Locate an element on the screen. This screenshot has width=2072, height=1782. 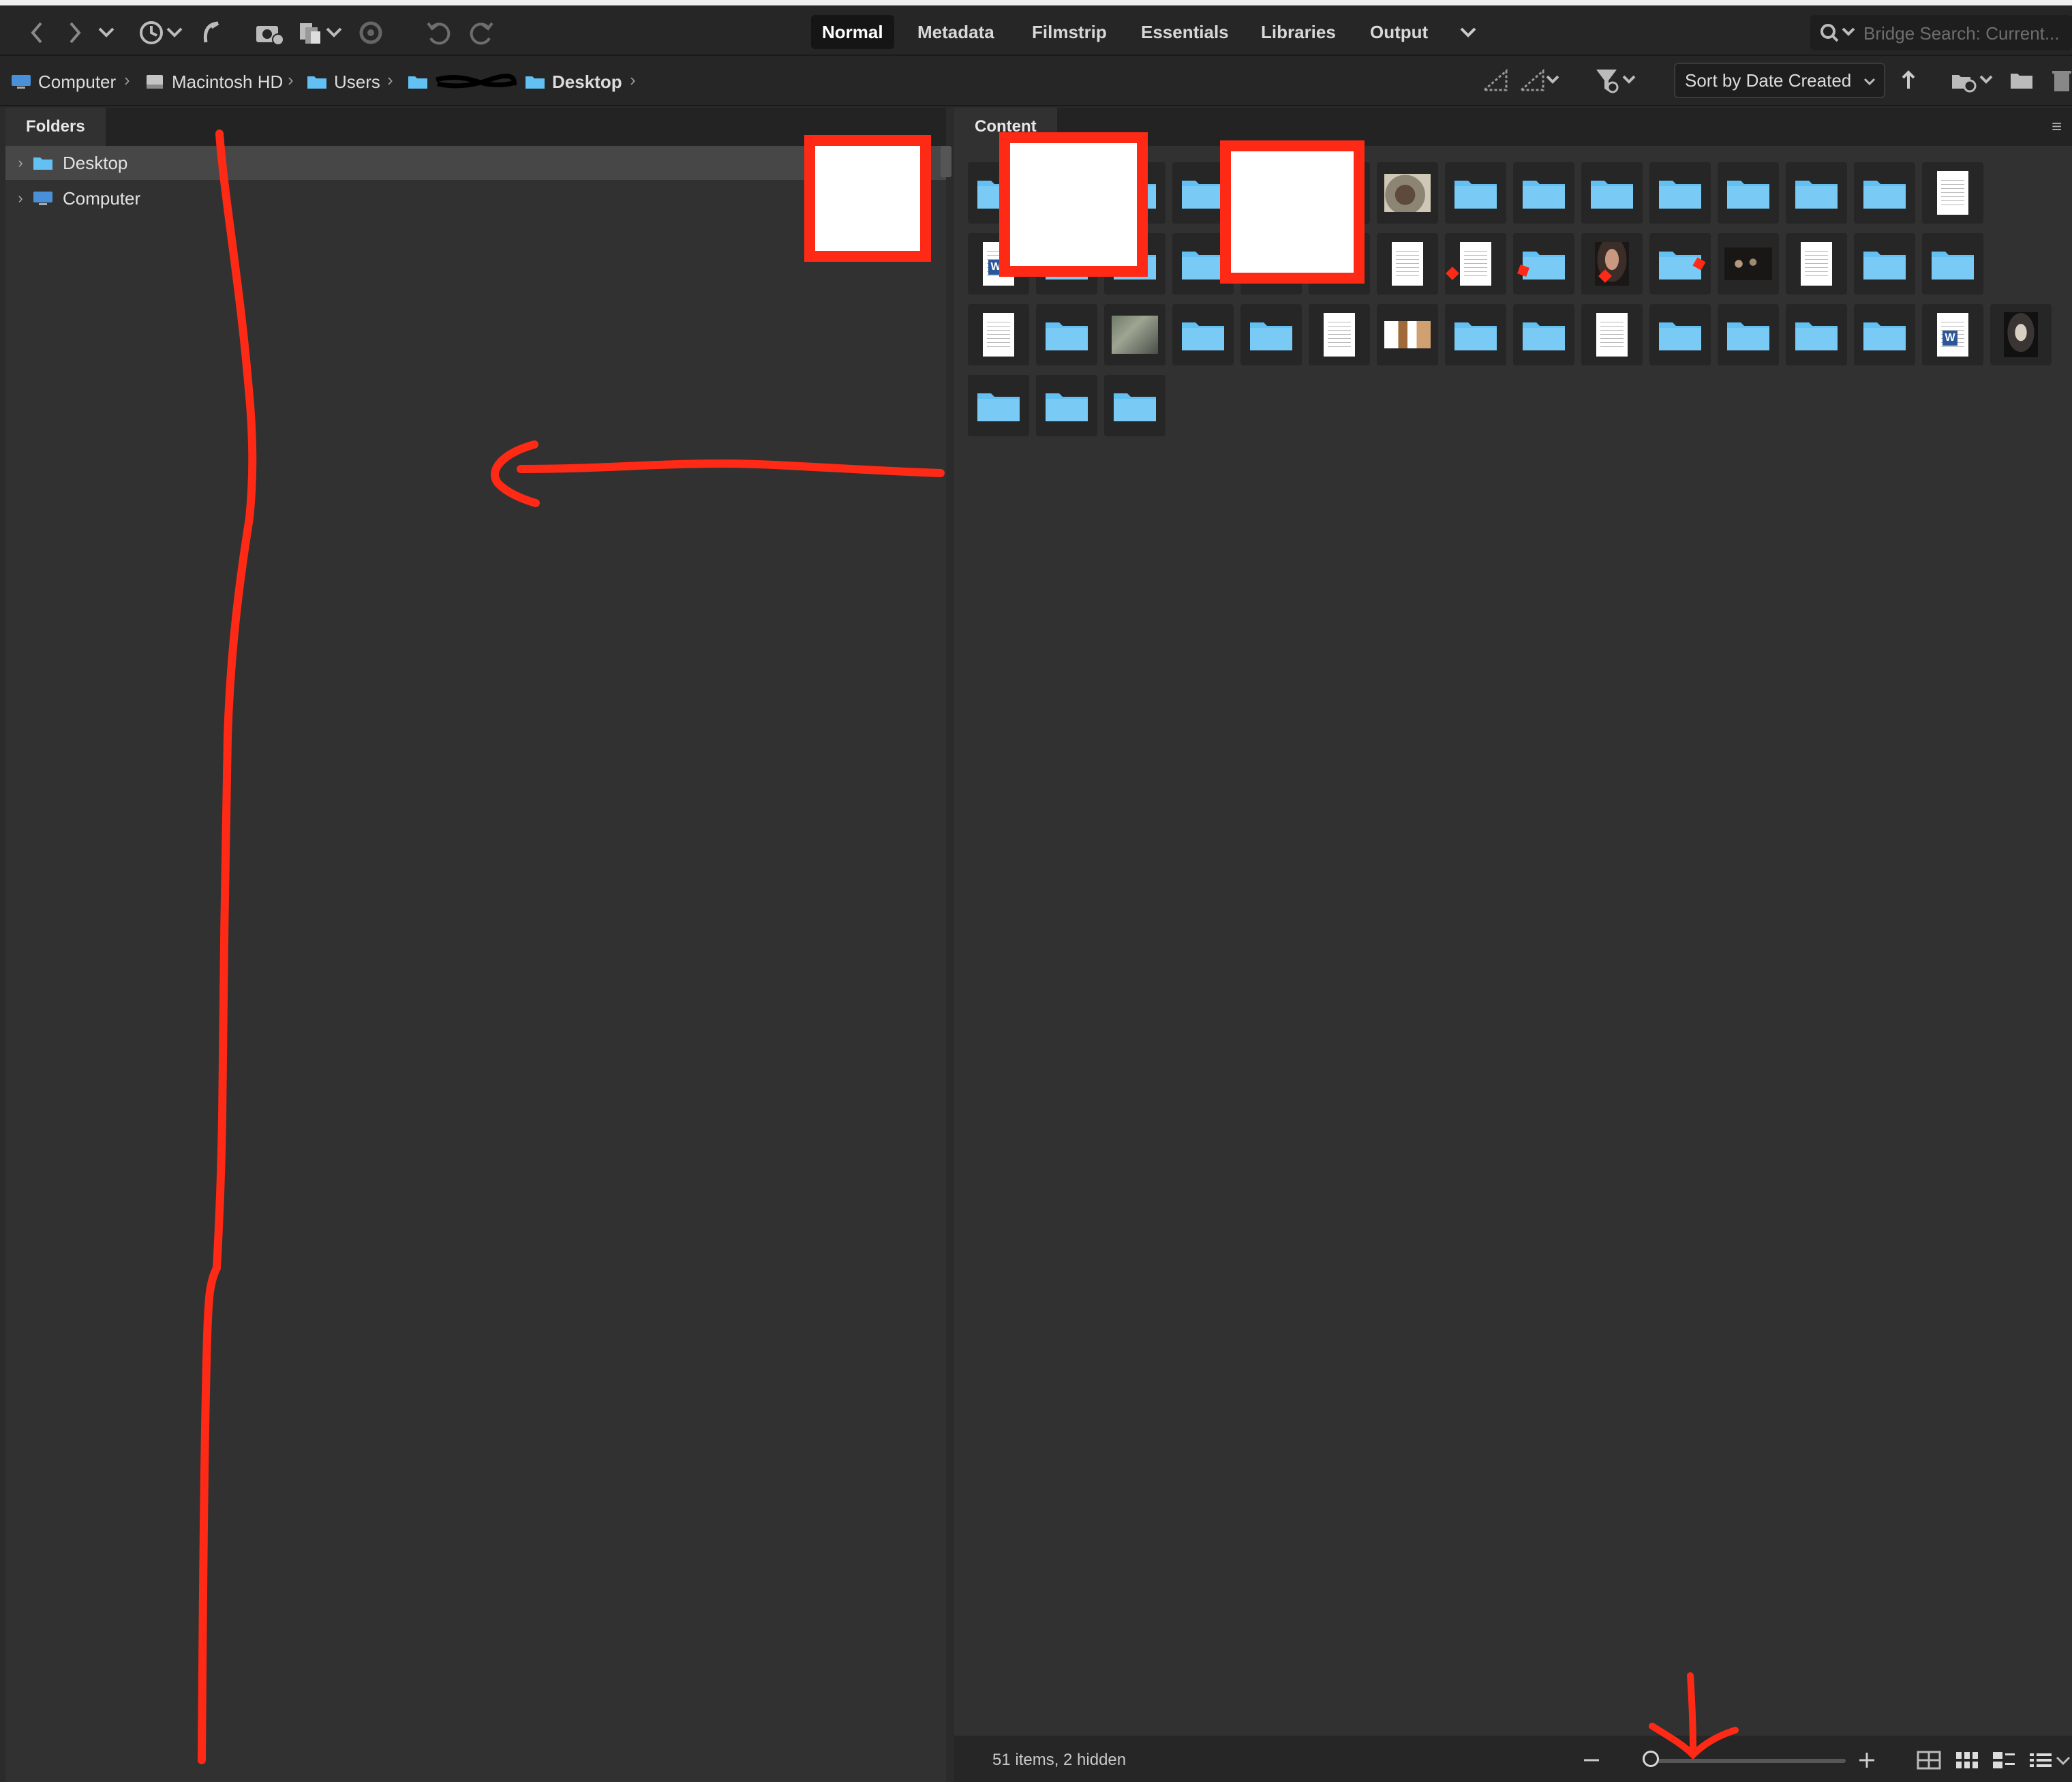
tab-essentials: Essentials is located at coordinates (1185, 32).